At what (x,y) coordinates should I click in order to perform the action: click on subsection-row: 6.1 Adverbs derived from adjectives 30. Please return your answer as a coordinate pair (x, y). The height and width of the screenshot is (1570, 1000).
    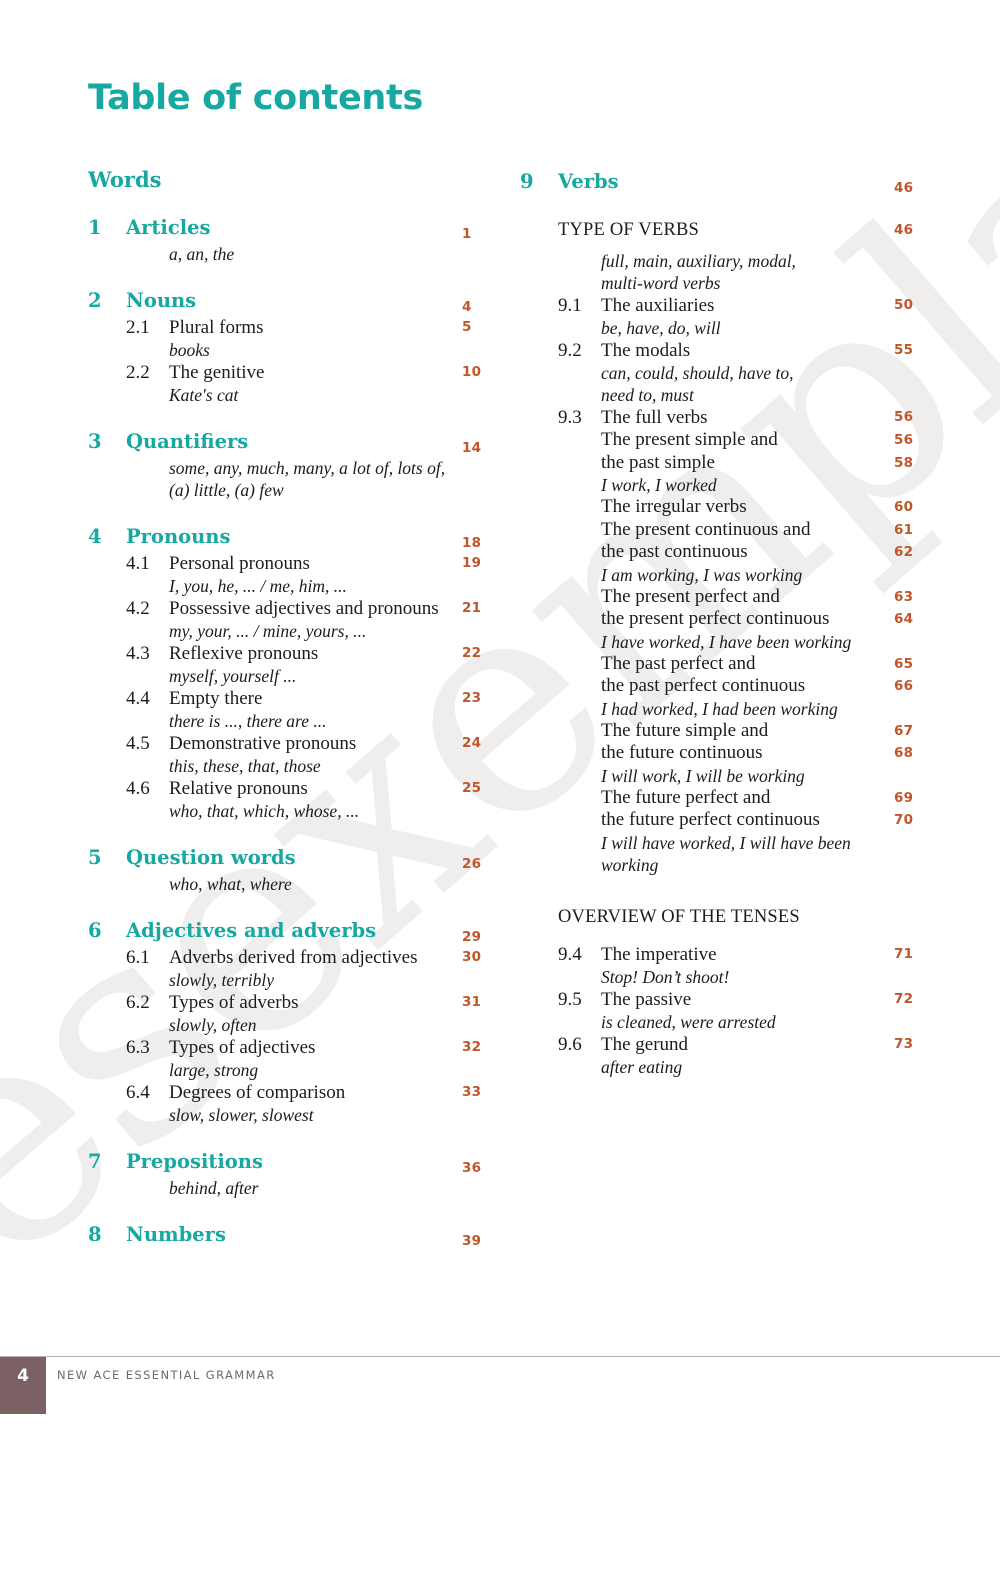
    Looking at the image, I should click on (288, 957).